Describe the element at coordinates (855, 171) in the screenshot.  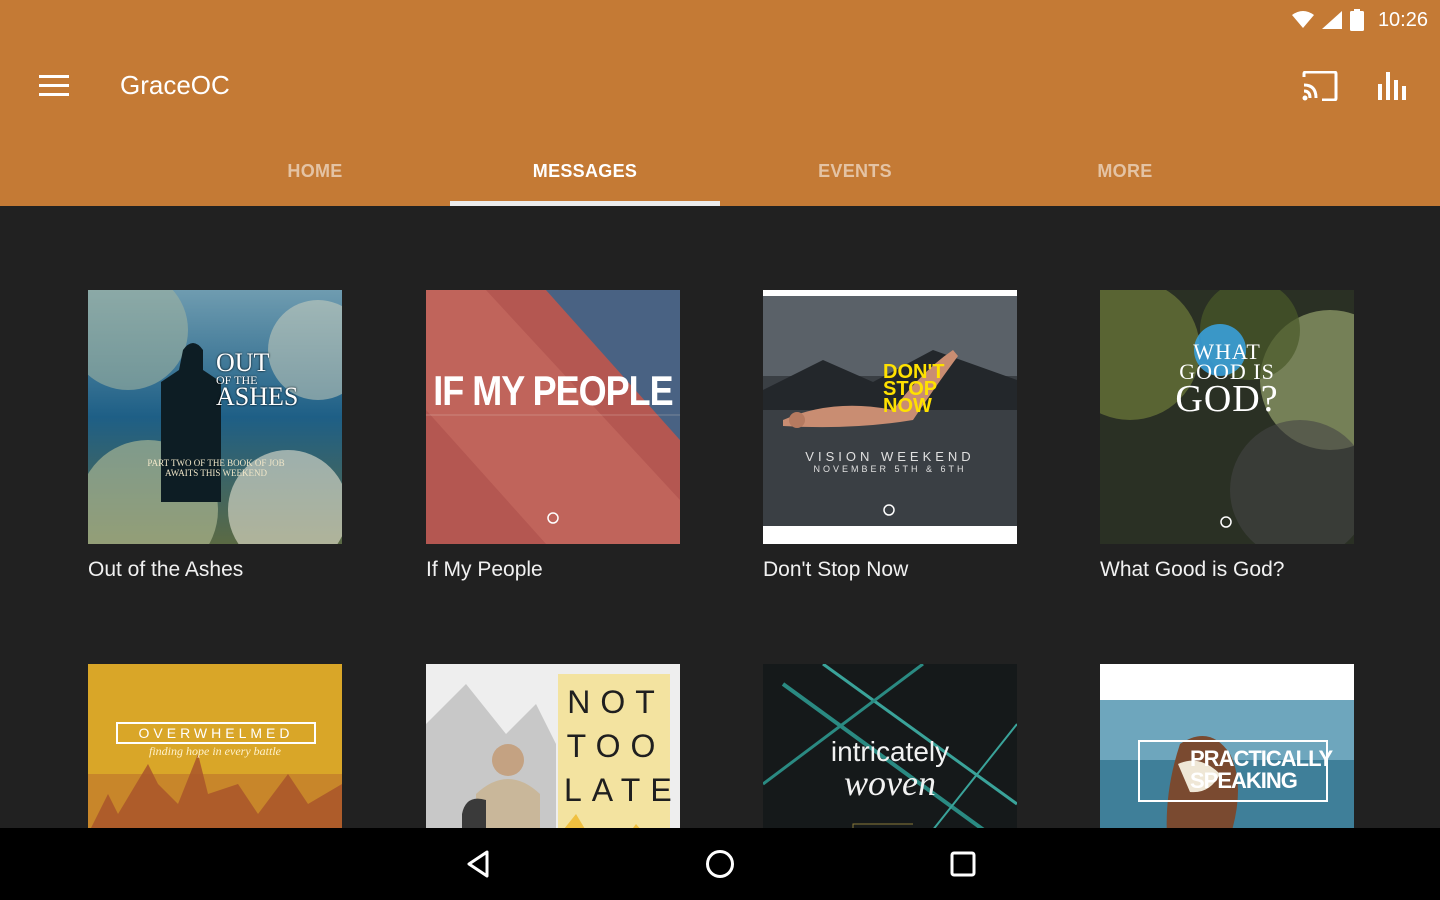
I see `tab-events: EVENTS` at that location.